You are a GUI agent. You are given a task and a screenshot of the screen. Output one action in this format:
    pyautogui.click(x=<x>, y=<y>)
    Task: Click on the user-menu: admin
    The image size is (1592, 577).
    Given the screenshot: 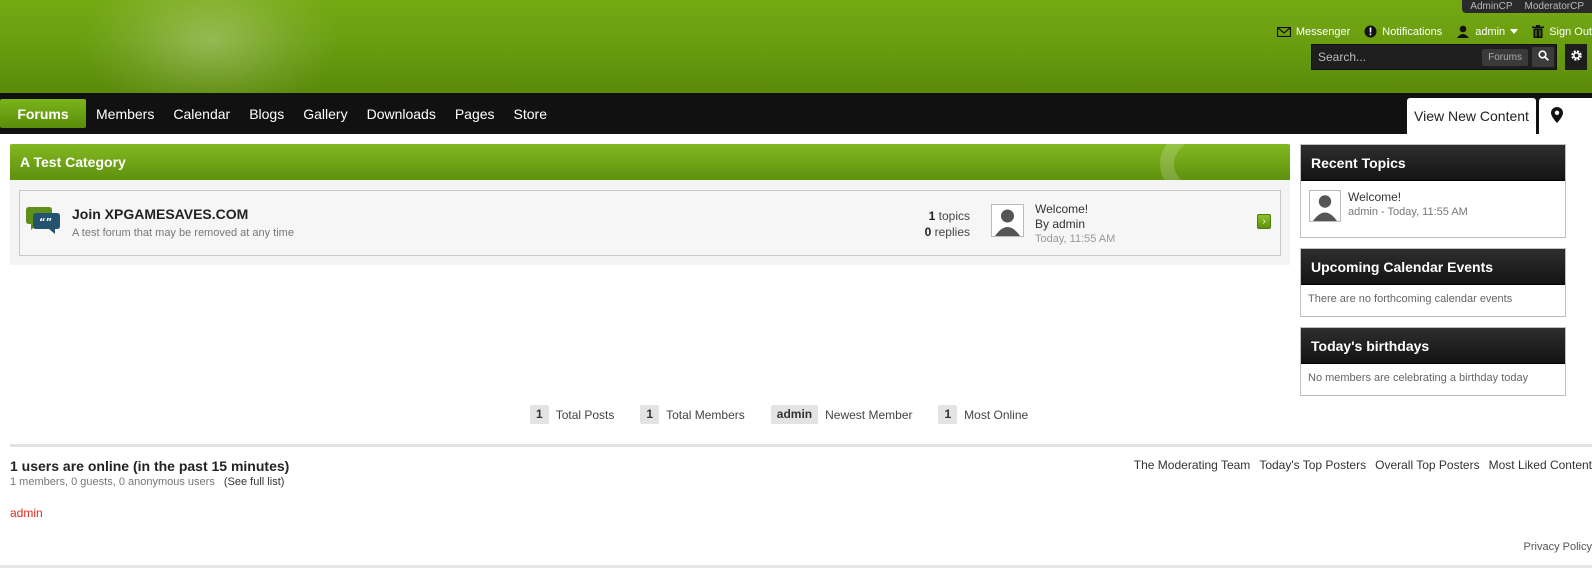 What is the action you would take?
    pyautogui.click(x=1487, y=31)
    